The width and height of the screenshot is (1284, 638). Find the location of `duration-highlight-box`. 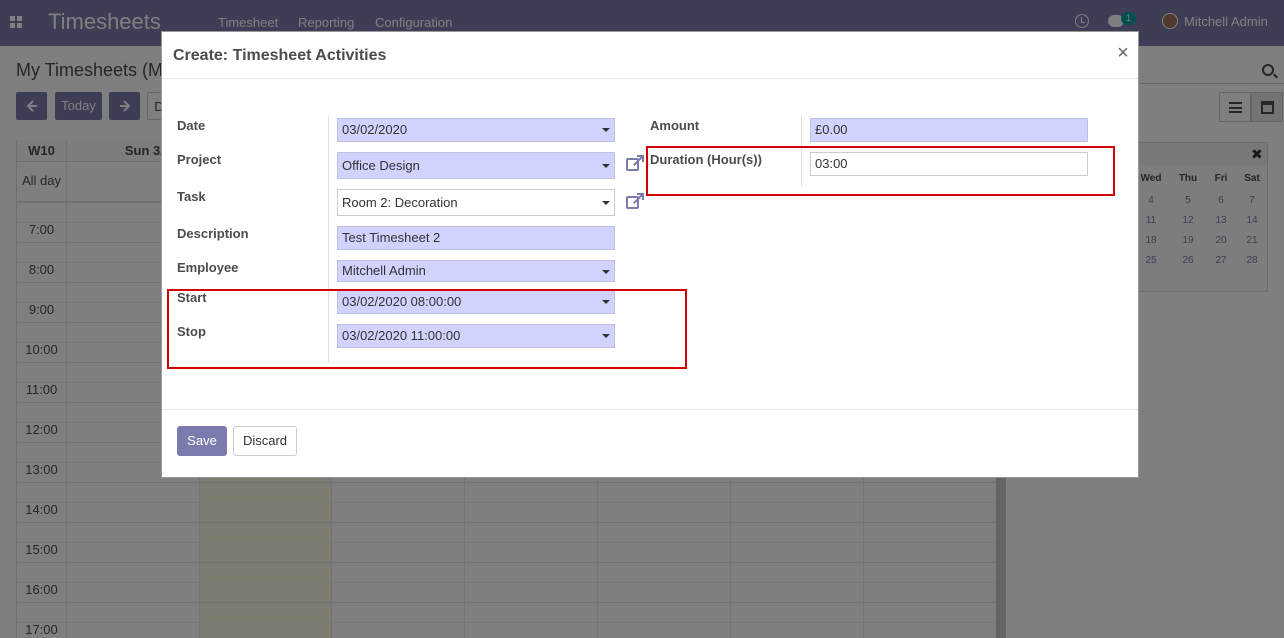

duration-highlight-box is located at coordinates (880, 171).